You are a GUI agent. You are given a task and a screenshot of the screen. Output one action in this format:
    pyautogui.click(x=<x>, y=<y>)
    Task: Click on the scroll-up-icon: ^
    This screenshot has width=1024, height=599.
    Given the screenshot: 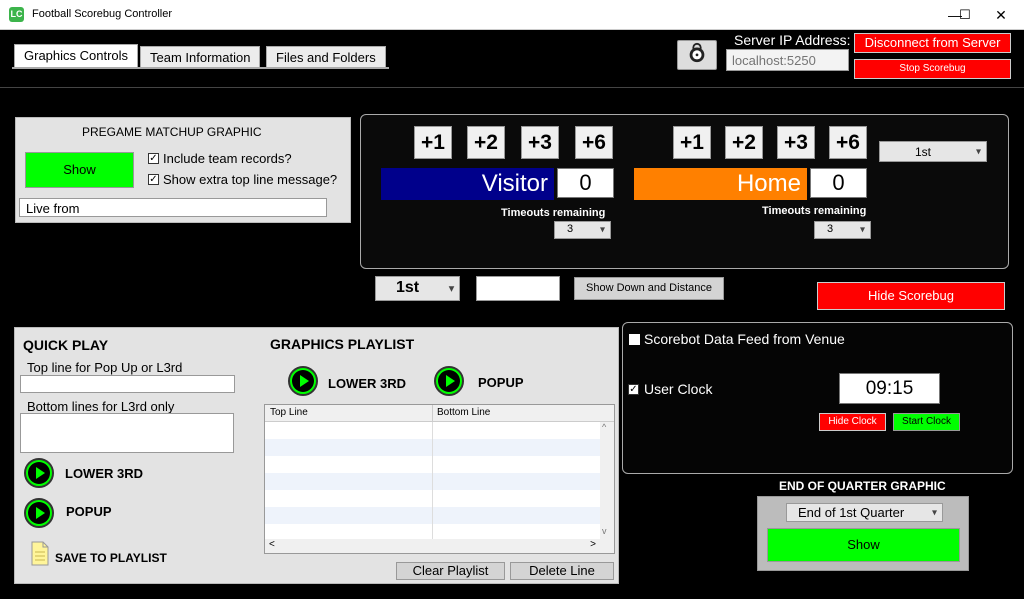 What is the action you would take?
    pyautogui.click(x=604, y=427)
    